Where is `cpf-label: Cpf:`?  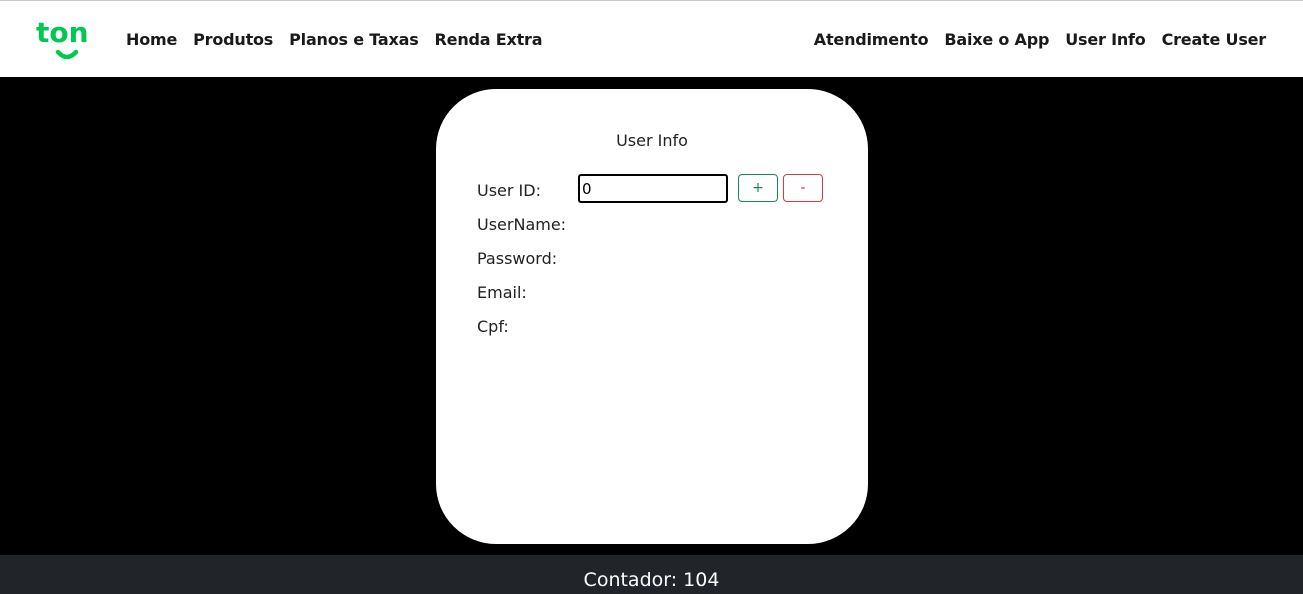 cpf-label: Cpf: is located at coordinates (493, 326).